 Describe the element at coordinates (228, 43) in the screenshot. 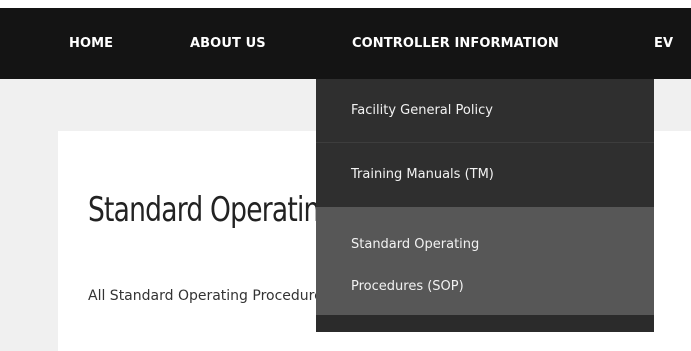

I see `nav-about-us: ABOUT US` at that location.